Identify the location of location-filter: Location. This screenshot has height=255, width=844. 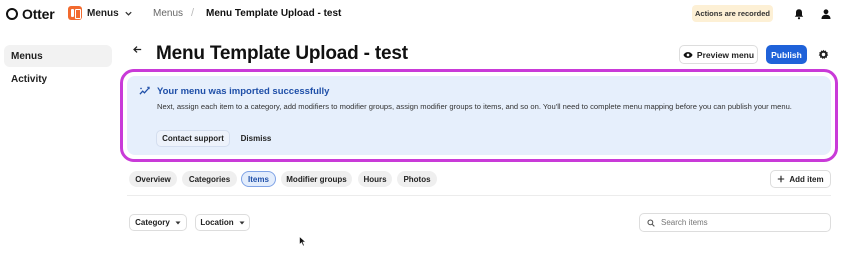
(222, 222).